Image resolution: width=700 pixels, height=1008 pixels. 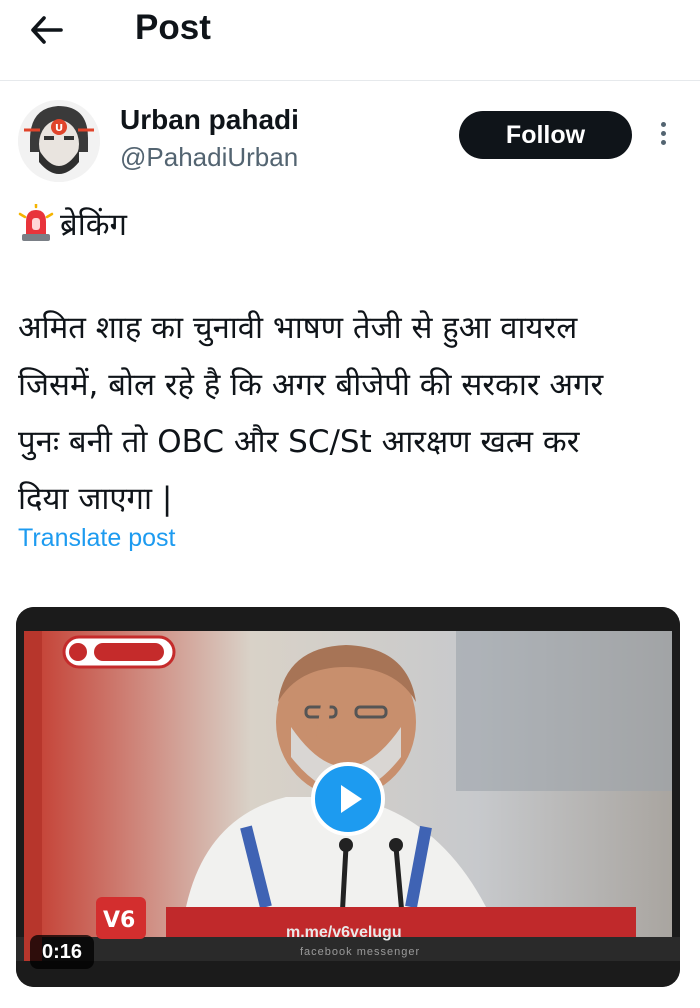 I want to click on back-button, so click(x=47, y=30).